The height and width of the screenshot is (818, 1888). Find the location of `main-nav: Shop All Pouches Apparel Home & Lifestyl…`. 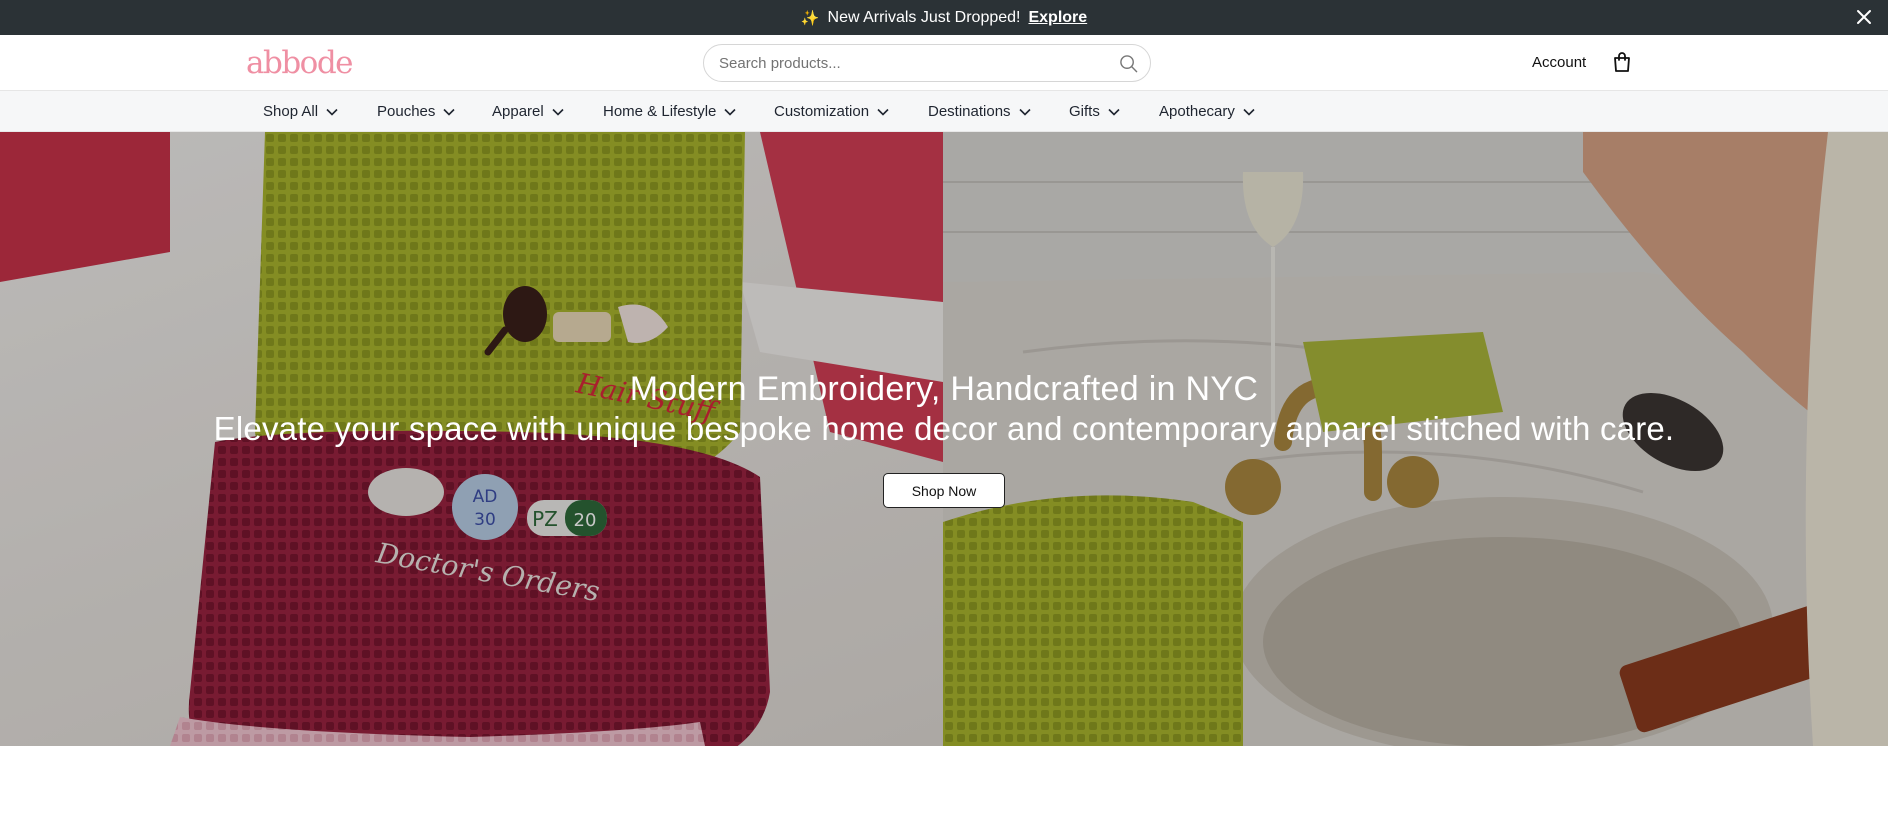

main-nav: Shop All Pouches Apparel Home & Lifestyl… is located at coordinates (944, 111).